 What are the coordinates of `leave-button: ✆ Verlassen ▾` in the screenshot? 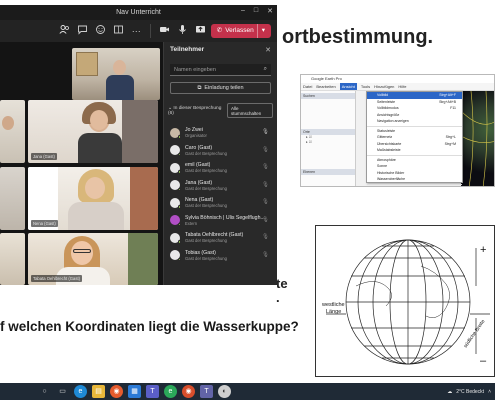 It's located at (240, 31).